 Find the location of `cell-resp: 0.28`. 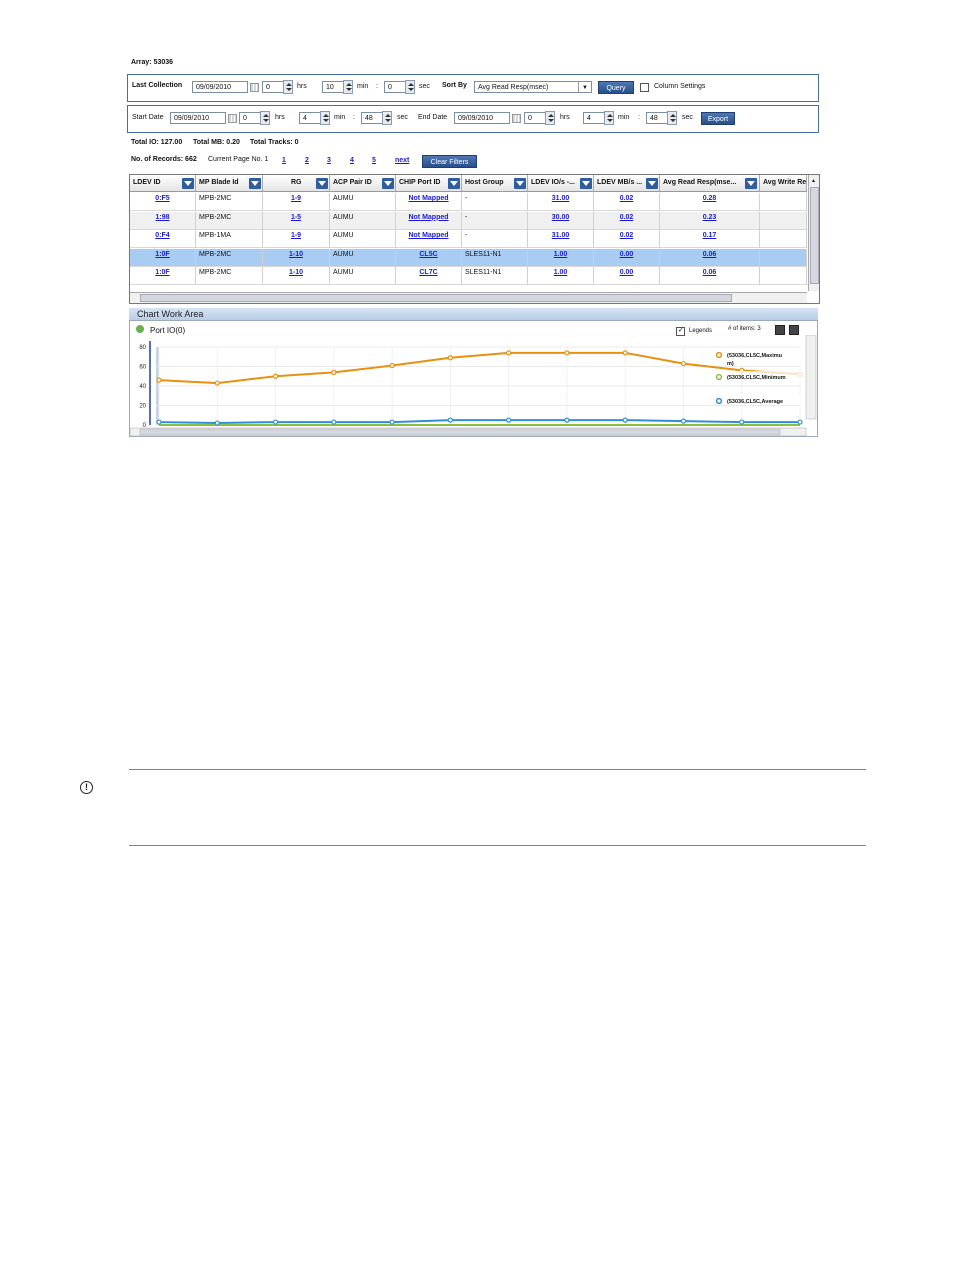

cell-resp: 0.28 is located at coordinates (710, 202).